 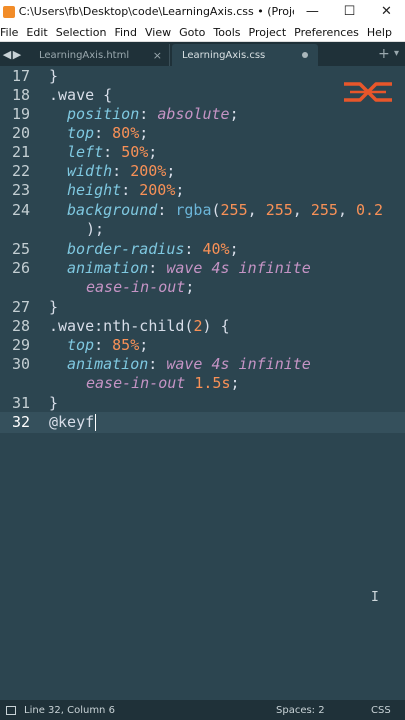 I want to click on menu-help: Help, so click(x=381, y=32).